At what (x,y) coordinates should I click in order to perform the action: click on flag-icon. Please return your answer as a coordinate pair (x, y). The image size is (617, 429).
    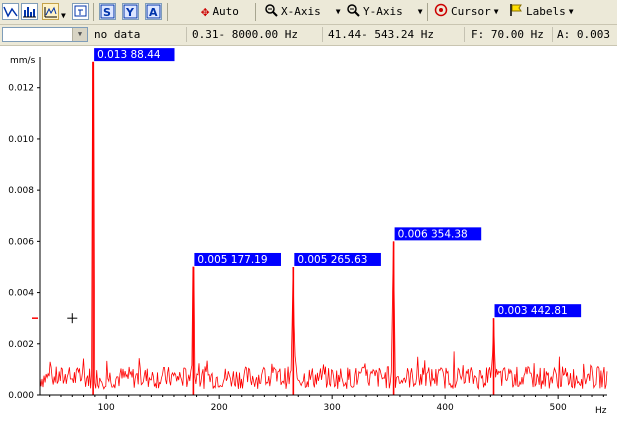
    Looking at the image, I should click on (516, 11).